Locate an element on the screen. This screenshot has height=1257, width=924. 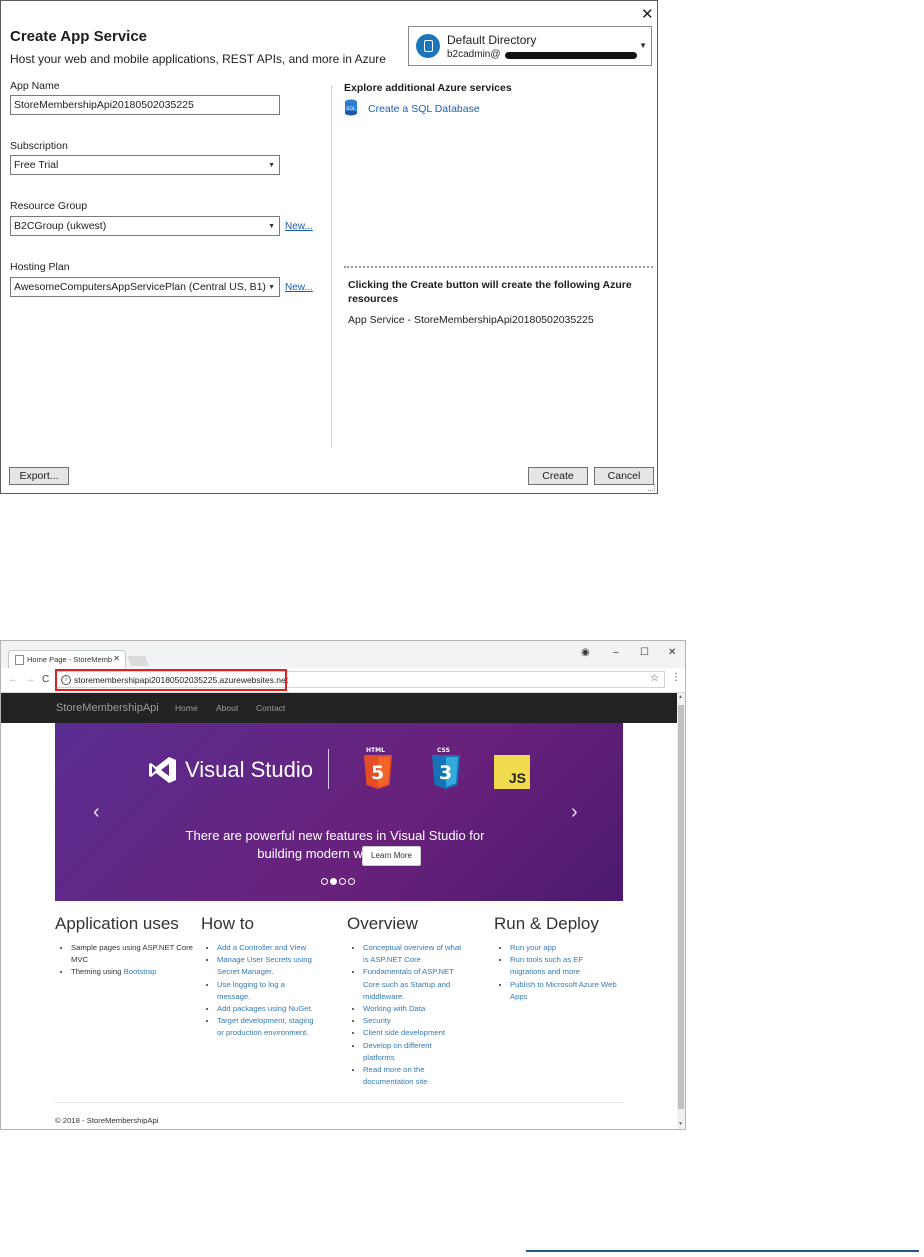
account-selector: Default Directory b2cadmin@ ▼ is located at coordinates (530, 46).